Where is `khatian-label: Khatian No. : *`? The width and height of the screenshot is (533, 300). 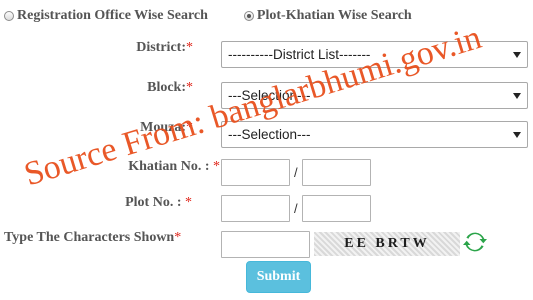
khatian-label: Khatian No. : * is located at coordinates (174, 167).